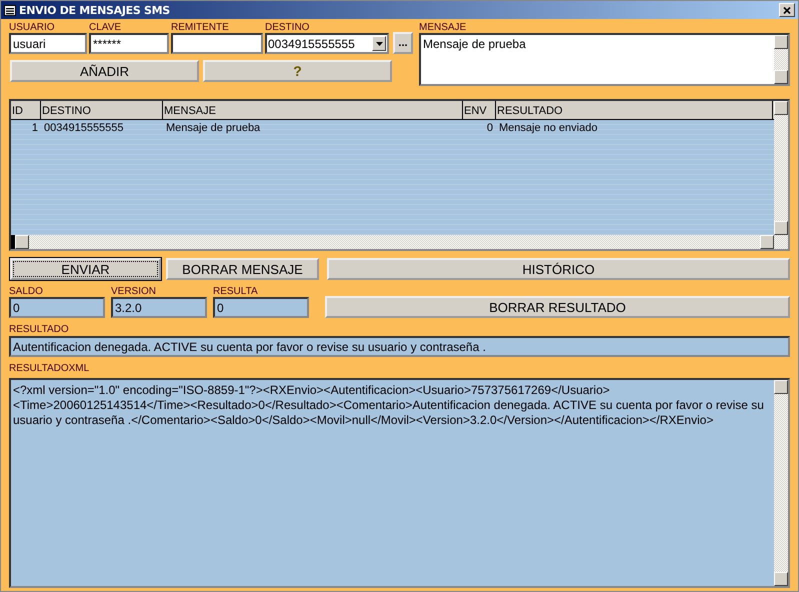  Describe the element at coordinates (217, 43) in the screenshot. I see `input-field` at that location.